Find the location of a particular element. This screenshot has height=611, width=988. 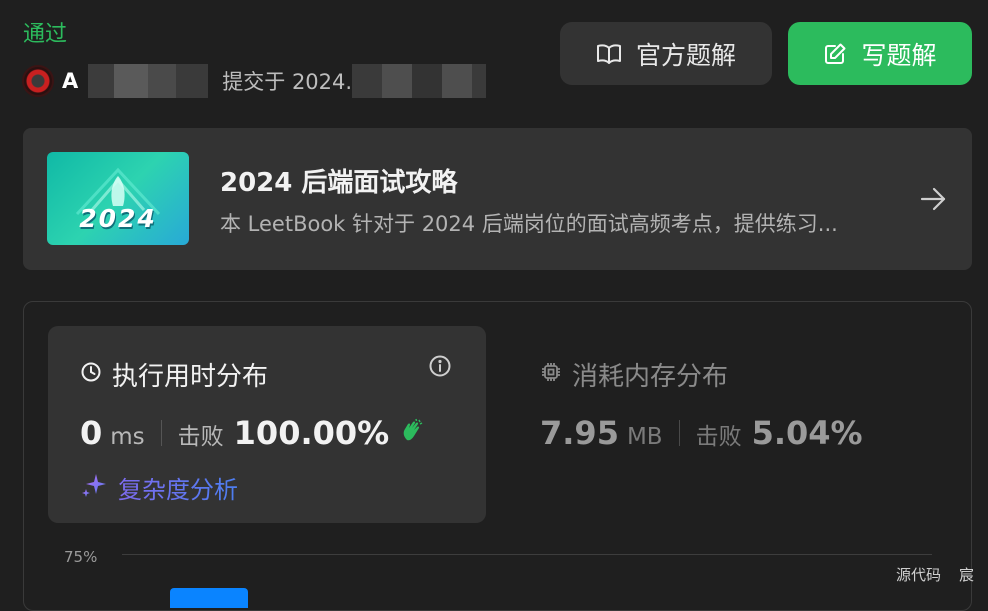

redacted-username is located at coordinates (148, 81).